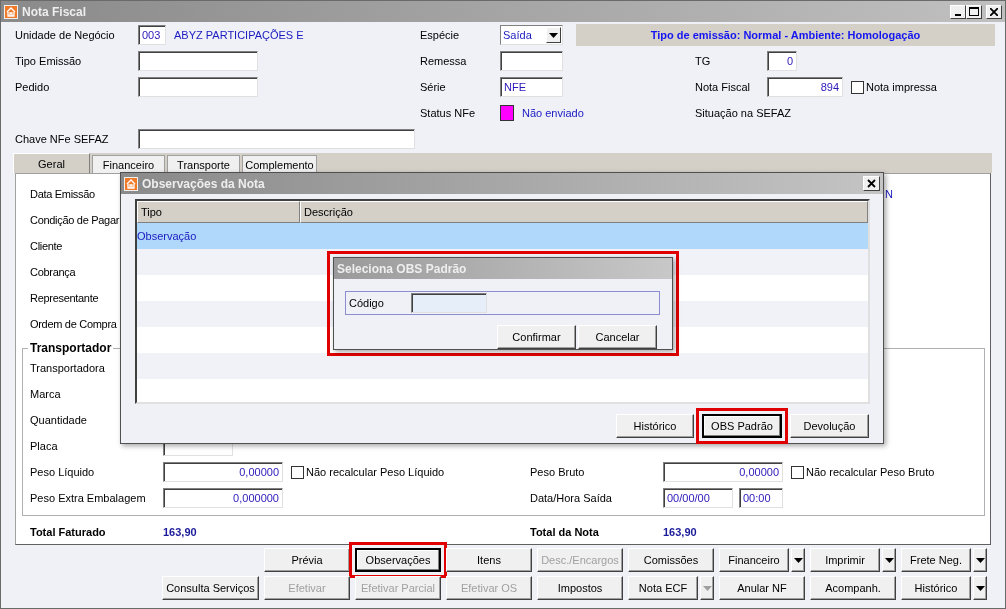  Describe the element at coordinates (307, 560) in the screenshot. I see `button: Prévia` at that location.